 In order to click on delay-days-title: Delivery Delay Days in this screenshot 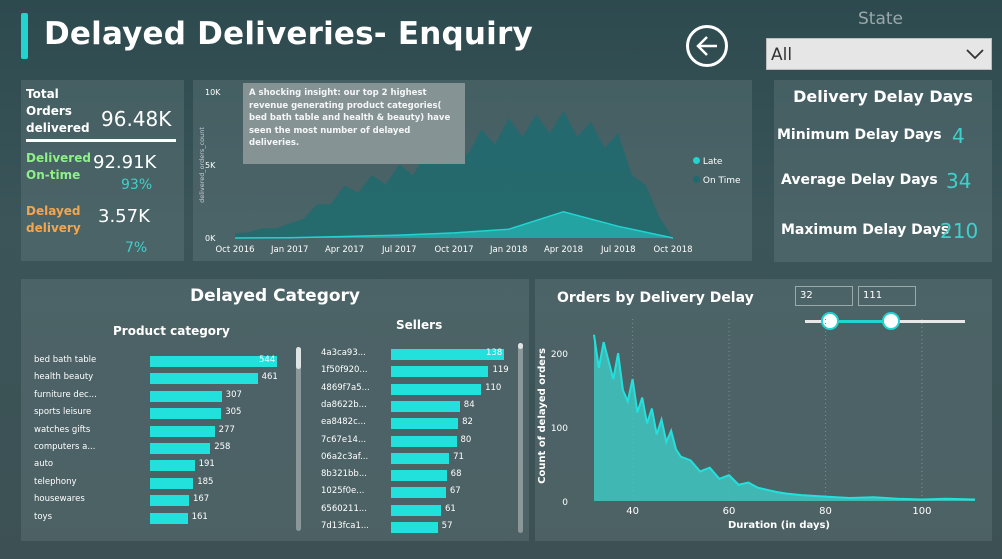, I will do `click(883, 96)`.